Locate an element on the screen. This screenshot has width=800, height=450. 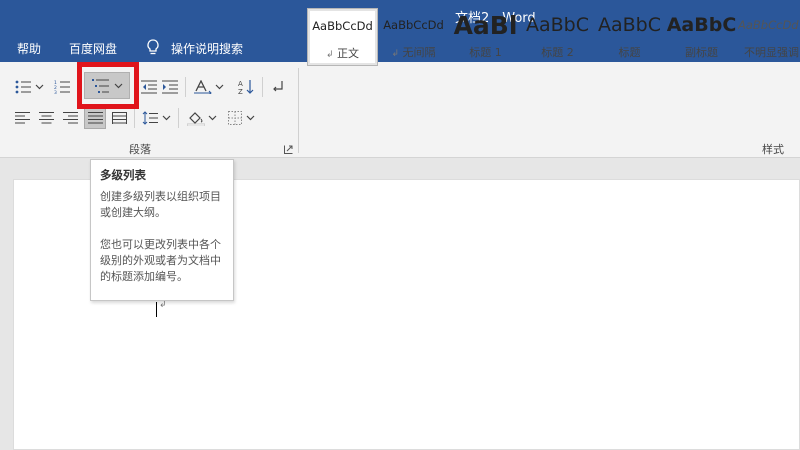
paint-bucket-icon is located at coordinates (196, 119).